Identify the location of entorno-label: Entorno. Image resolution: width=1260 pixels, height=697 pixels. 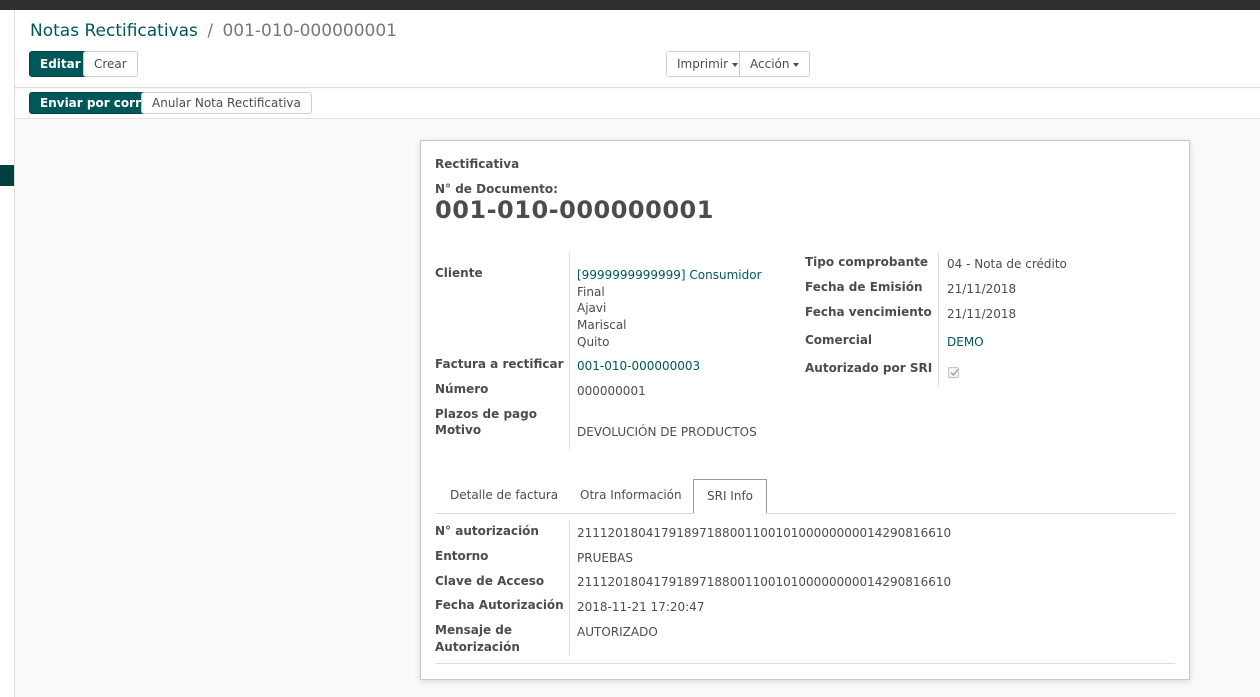
(462, 556).